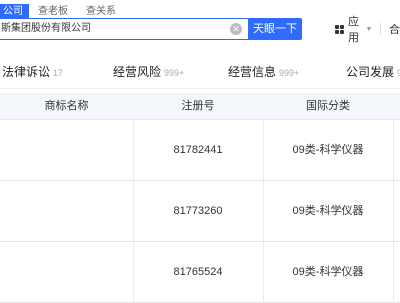 This screenshot has height=303, width=400. I want to click on nav-item-development: 公司发展 9, so click(373, 72).